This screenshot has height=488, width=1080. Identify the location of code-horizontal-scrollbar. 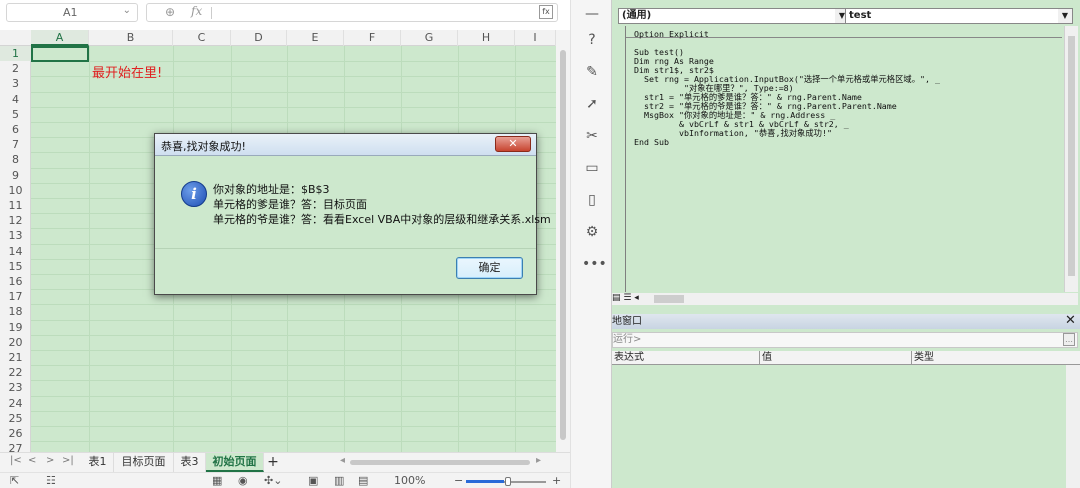
(865, 299).